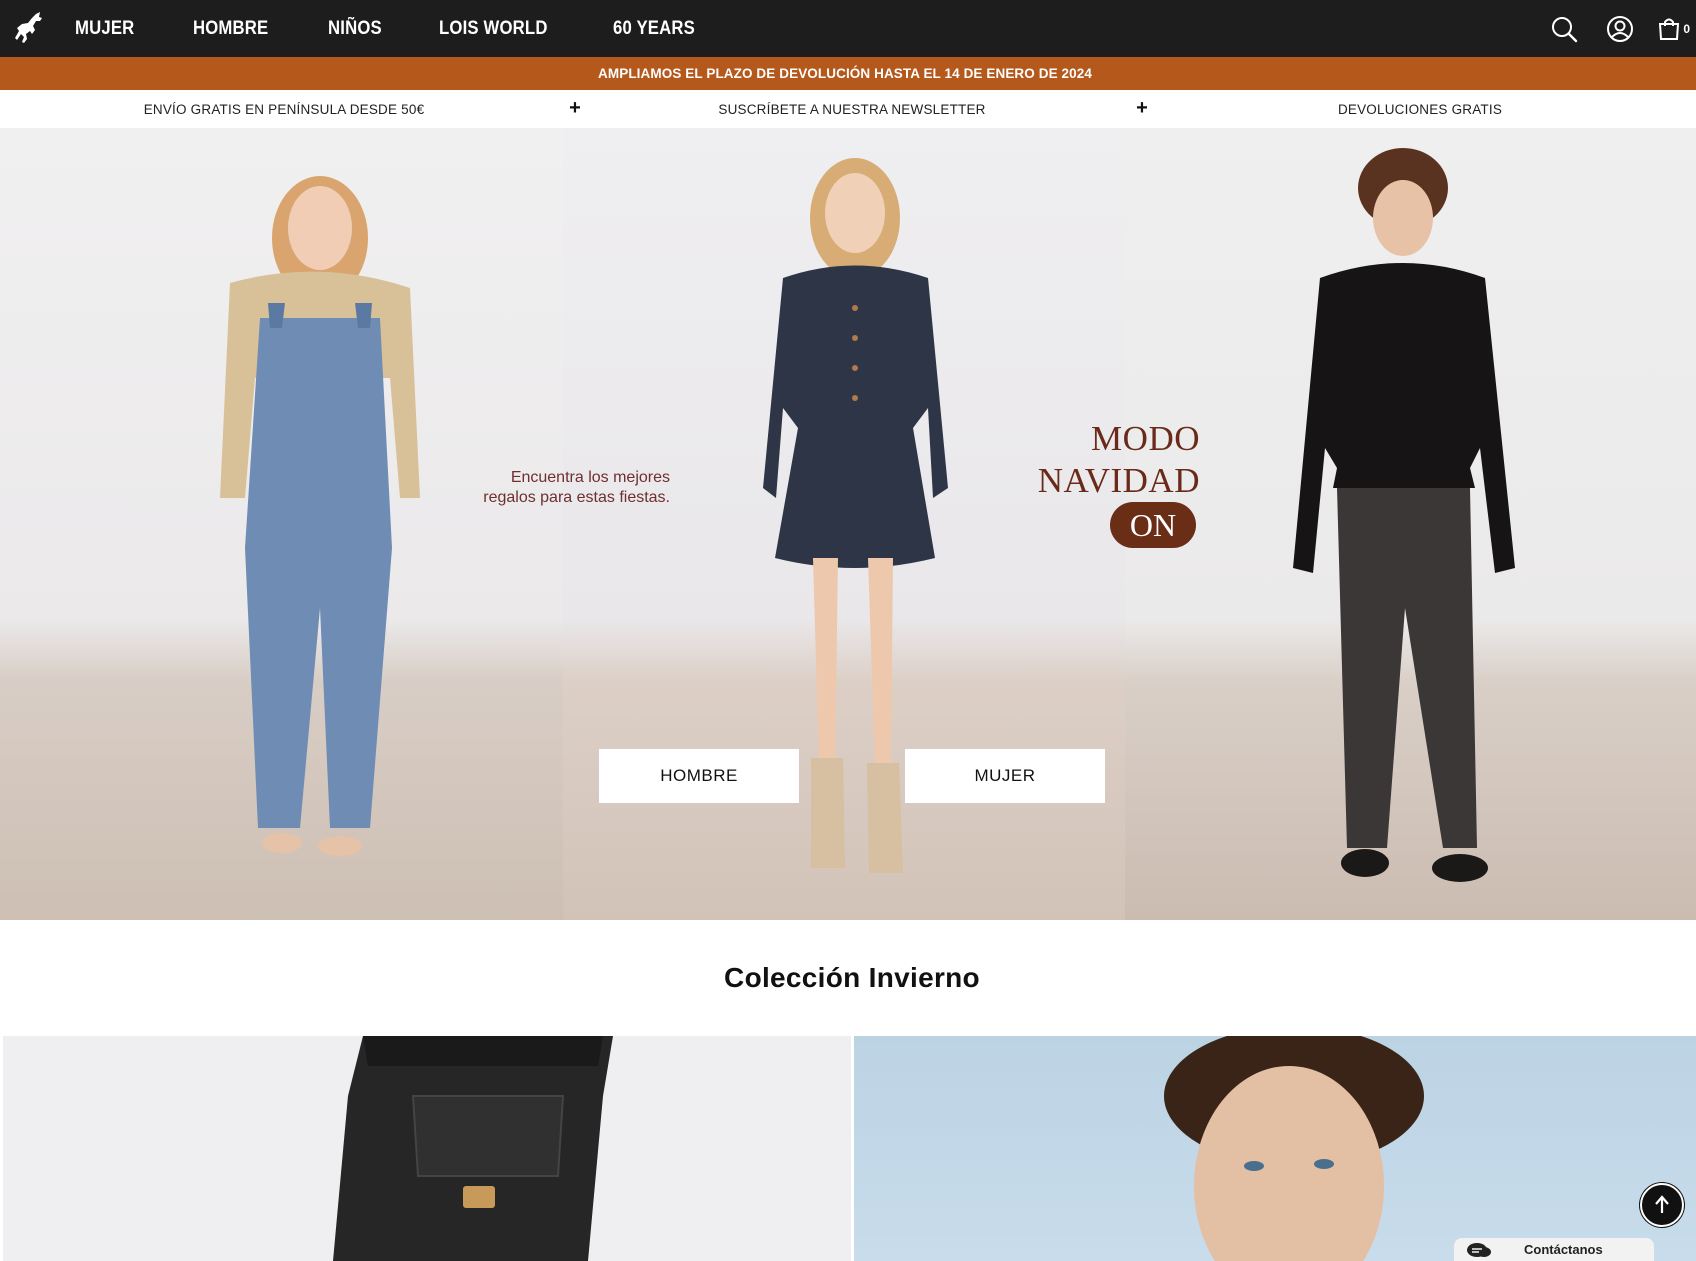 Image resolution: width=1696 pixels, height=1261 pixels. I want to click on contact-widget: Contáctanos, so click(1554, 1249).